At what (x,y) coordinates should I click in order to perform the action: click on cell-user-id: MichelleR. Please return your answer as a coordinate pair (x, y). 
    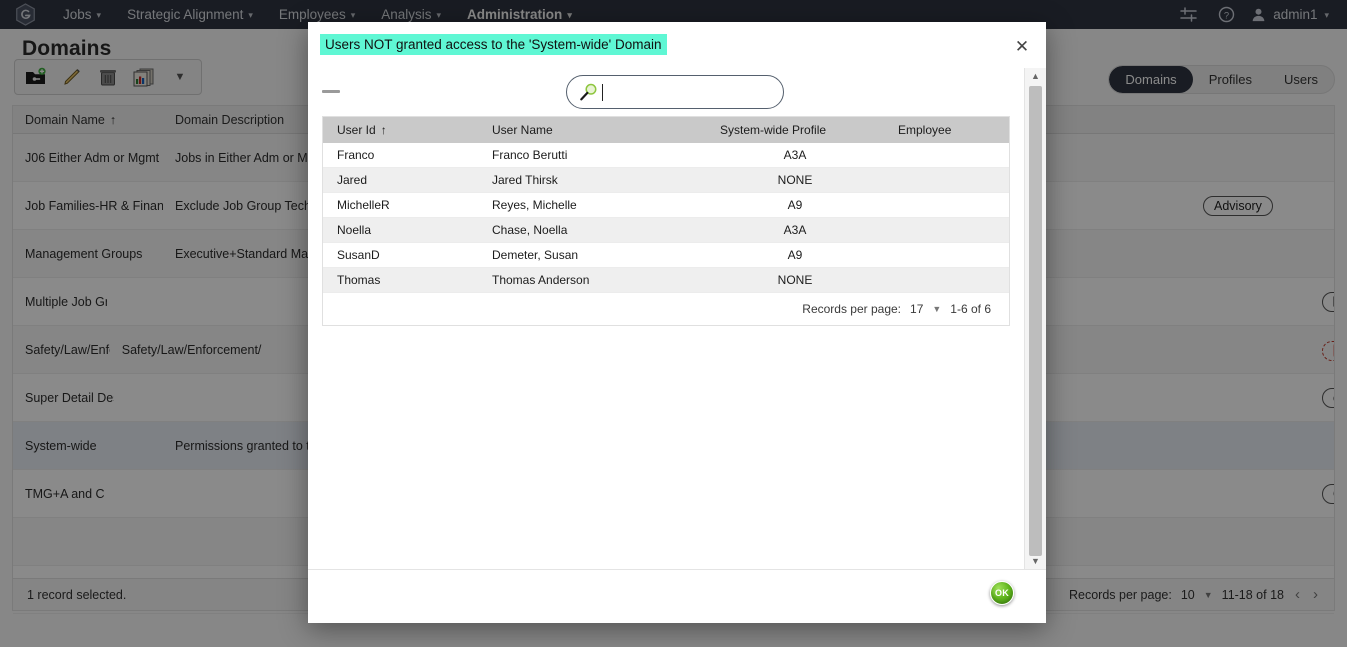
    Looking at the image, I should click on (363, 205).